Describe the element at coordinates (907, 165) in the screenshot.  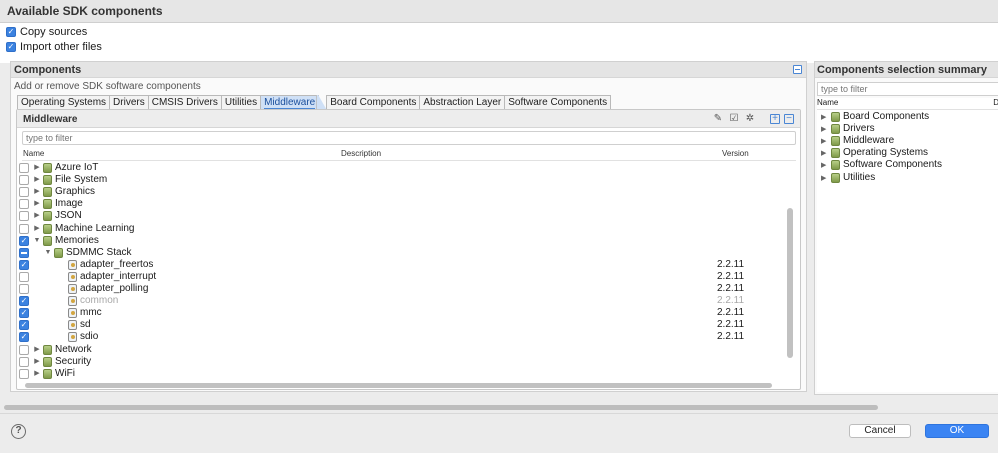
I see `summary-row: ▶ Software Components` at that location.